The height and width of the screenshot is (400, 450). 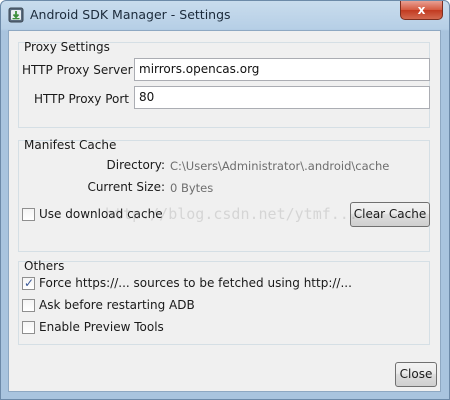 I want to click on download-arrow-icon, so click(x=16, y=15).